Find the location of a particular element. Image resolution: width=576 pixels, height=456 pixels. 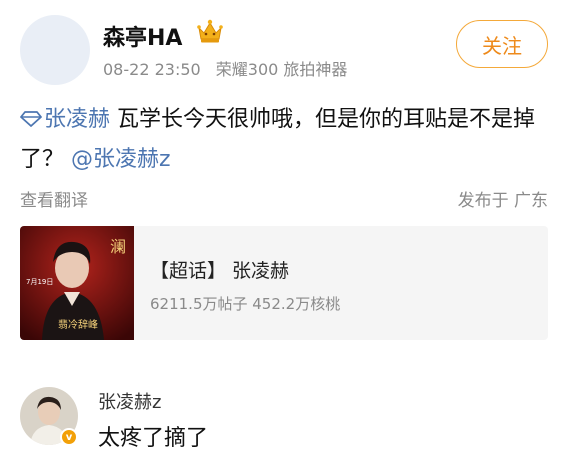

poster-title-text: 澜 is located at coordinates (118, 246).